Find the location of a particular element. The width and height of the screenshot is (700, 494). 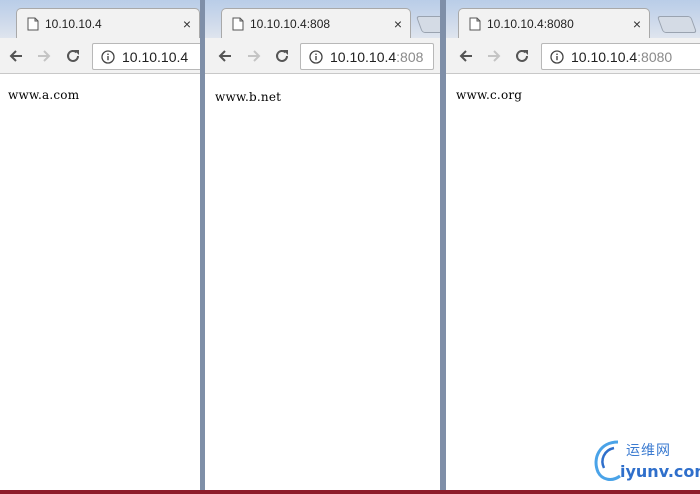

address-bar: 10.10.10.4 :8080 is located at coordinates (620, 56).